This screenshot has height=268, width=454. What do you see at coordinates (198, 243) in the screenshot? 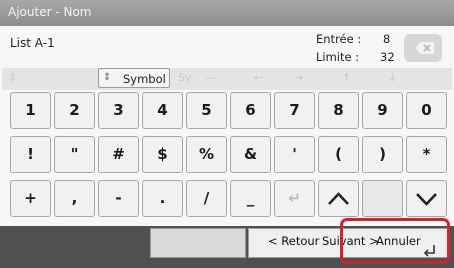
I see `blank-button` at bounding box center [198, 243].